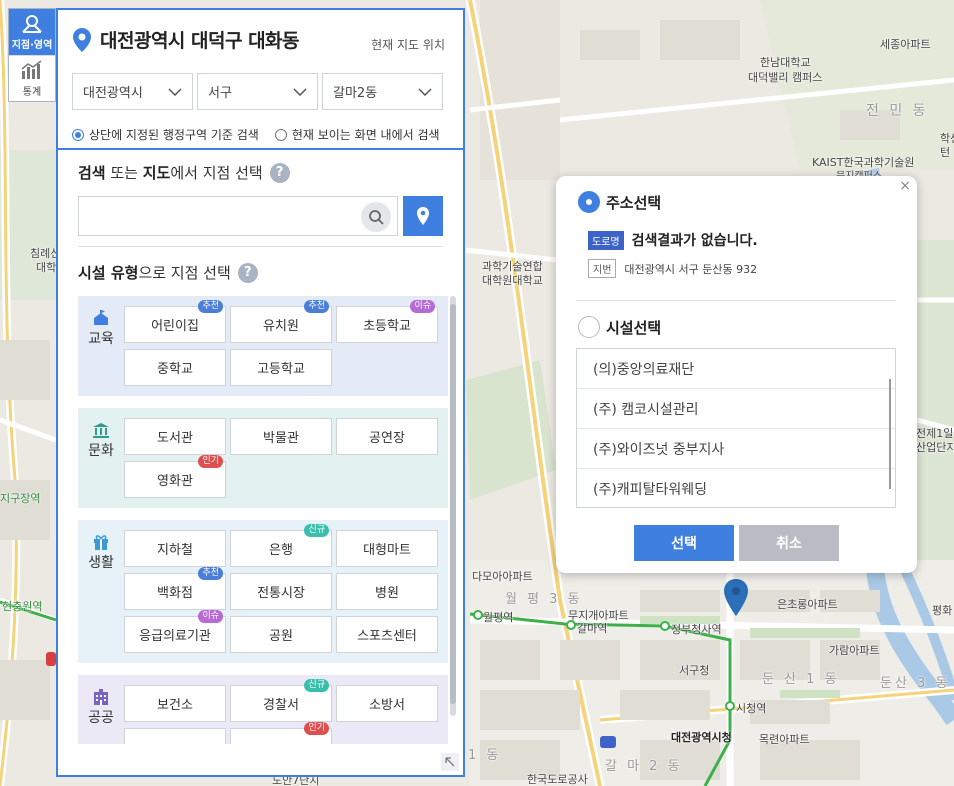 This screenshot has height=786, width=954. Describe the element at coordinates (257, 91) in the screenshot. I see `district-select: 서구` at that location.